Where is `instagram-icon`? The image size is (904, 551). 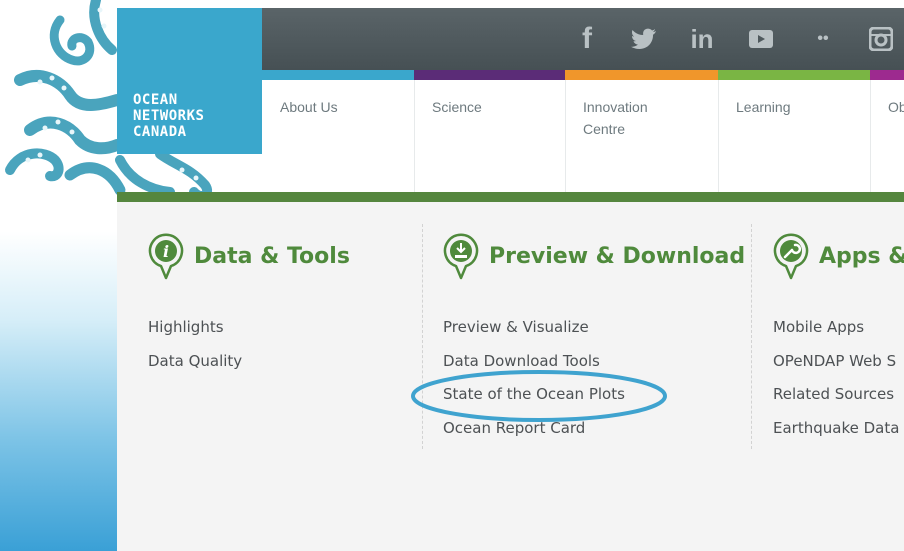
instagram-icon is located at coordinates (881, 39).